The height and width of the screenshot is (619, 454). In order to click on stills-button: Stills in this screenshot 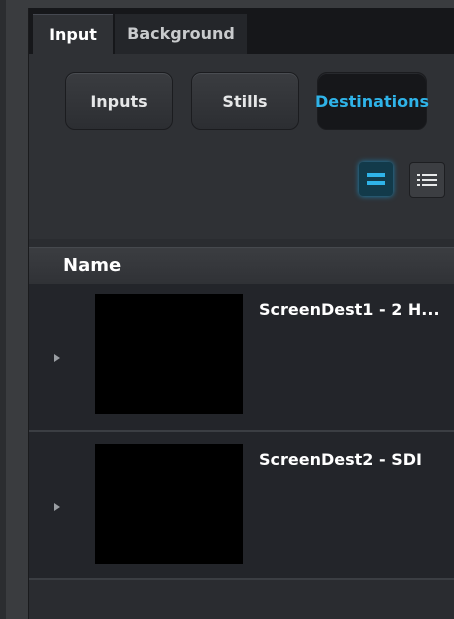, I will do `click(245, 101)`.